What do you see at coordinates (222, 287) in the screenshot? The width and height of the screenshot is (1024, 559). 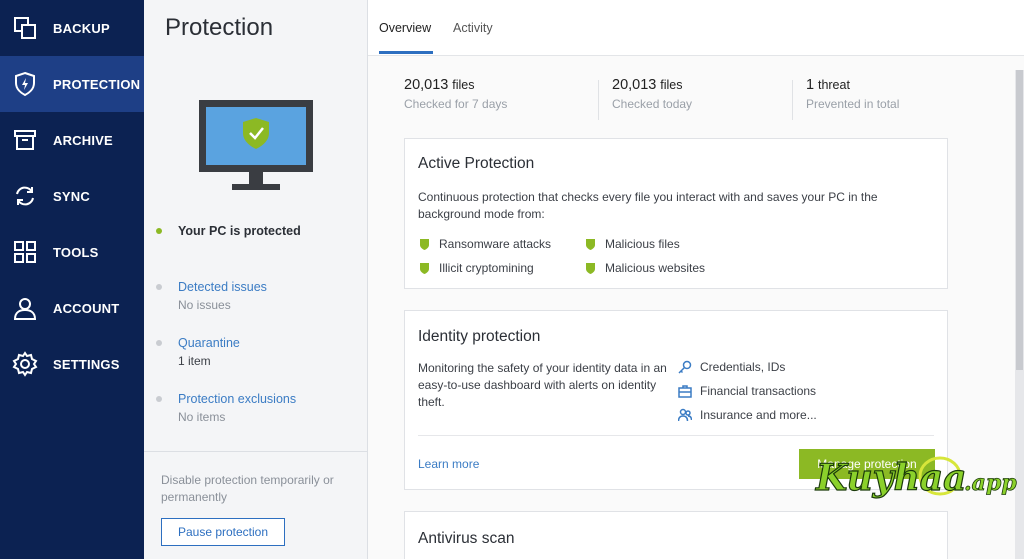 I see `detected-issues-link: Detected issues` at bounding box center [222, 287].